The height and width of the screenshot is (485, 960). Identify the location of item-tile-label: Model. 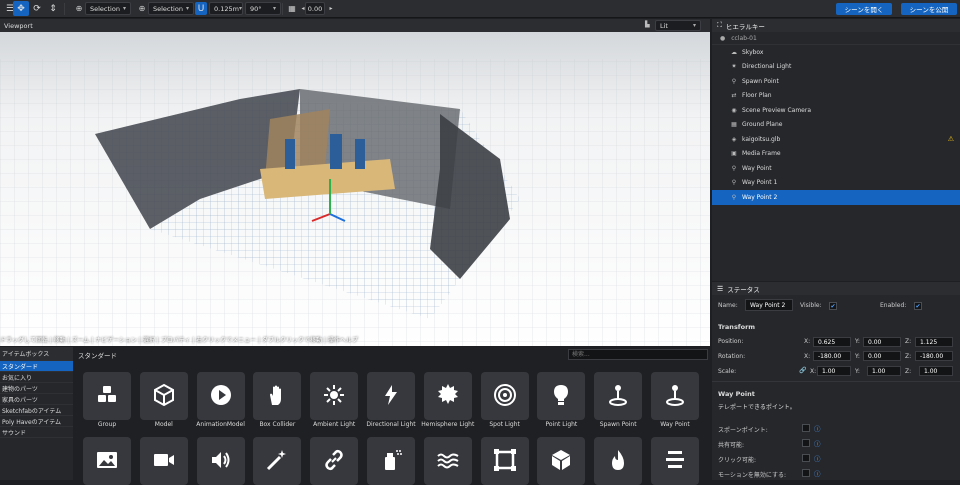
(163, 424).